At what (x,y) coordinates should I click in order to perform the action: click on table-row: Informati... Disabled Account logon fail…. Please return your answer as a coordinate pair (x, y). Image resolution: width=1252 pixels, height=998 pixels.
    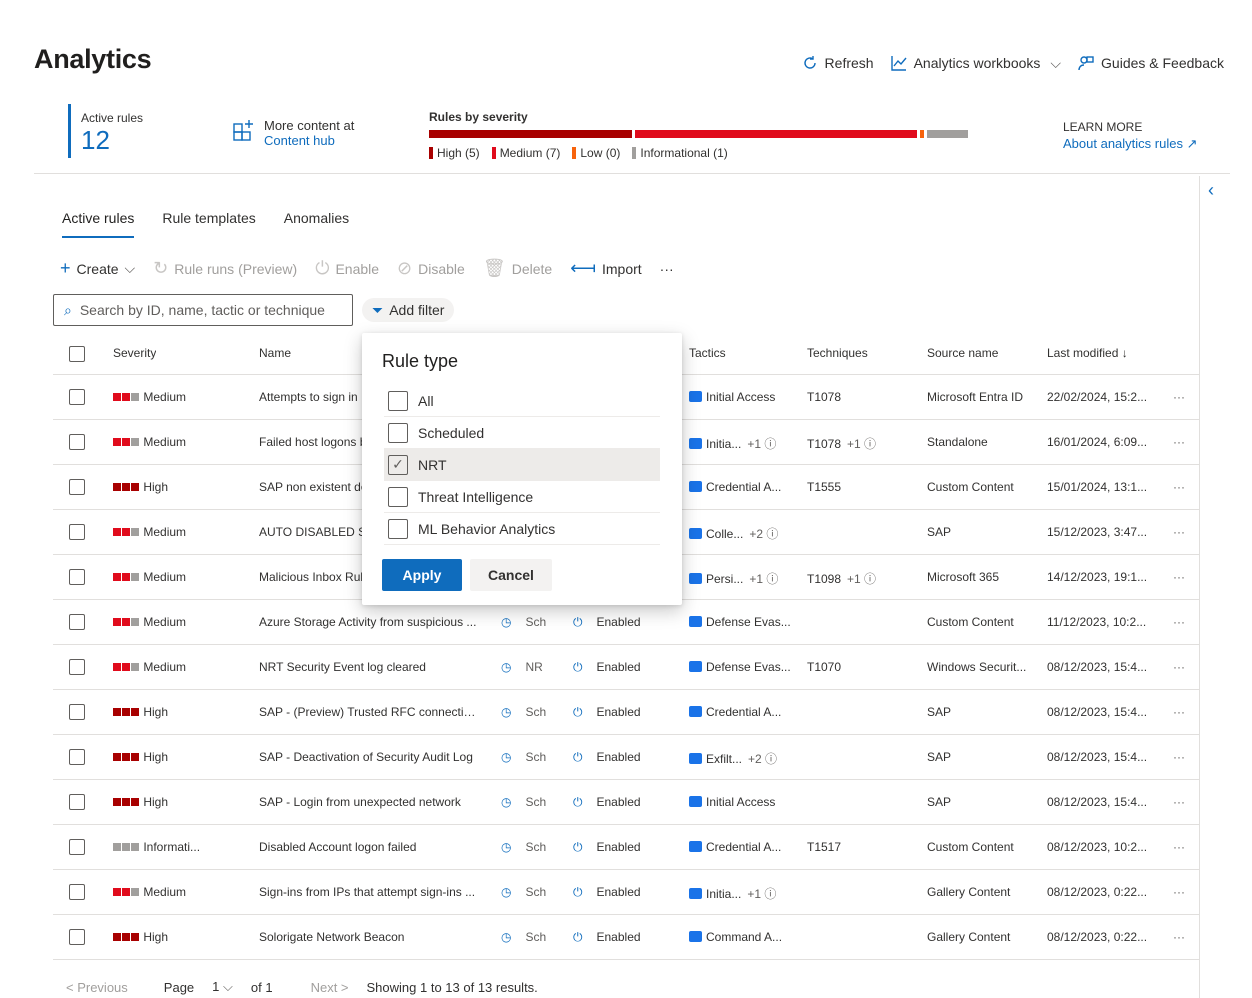
    Looking at the image, I should click on (626, 847).